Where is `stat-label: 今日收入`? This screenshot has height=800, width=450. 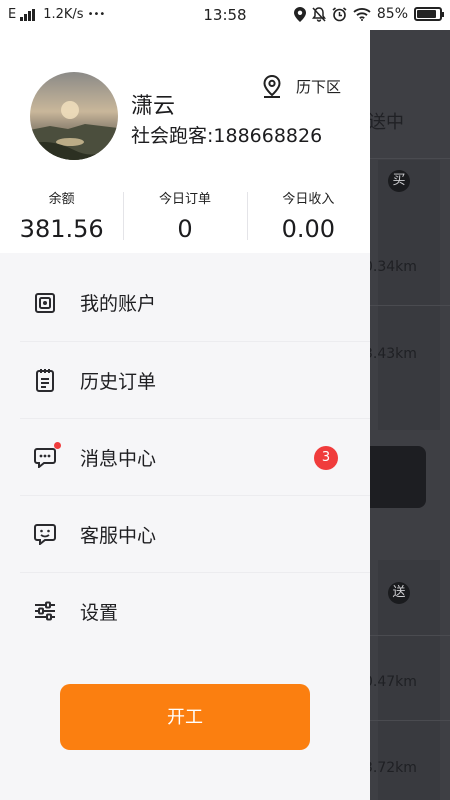
stat-label: 今日收入 is located at coordinates (308, 199).